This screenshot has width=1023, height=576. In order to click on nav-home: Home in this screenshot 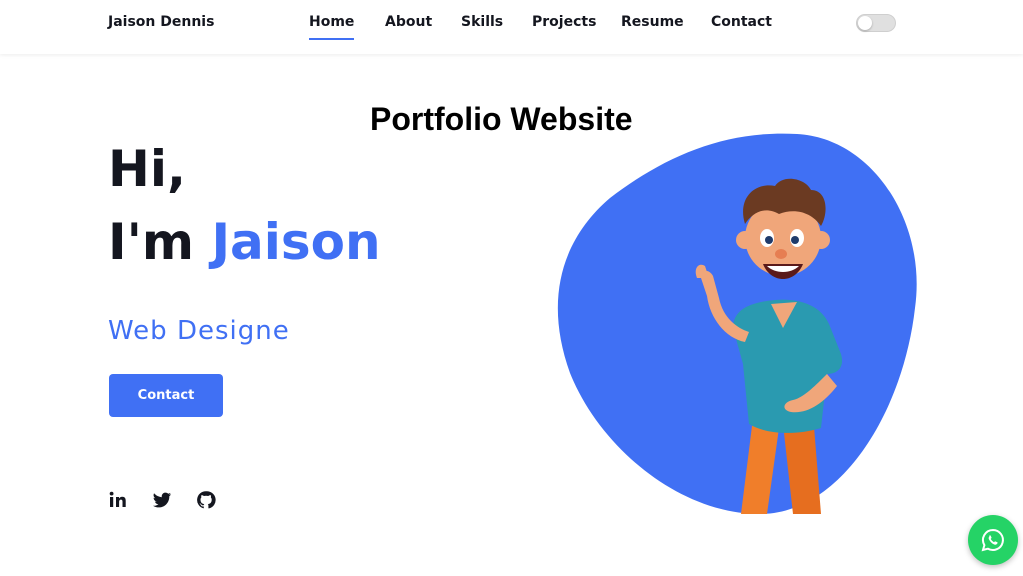, I will do `click(332, 27)`.